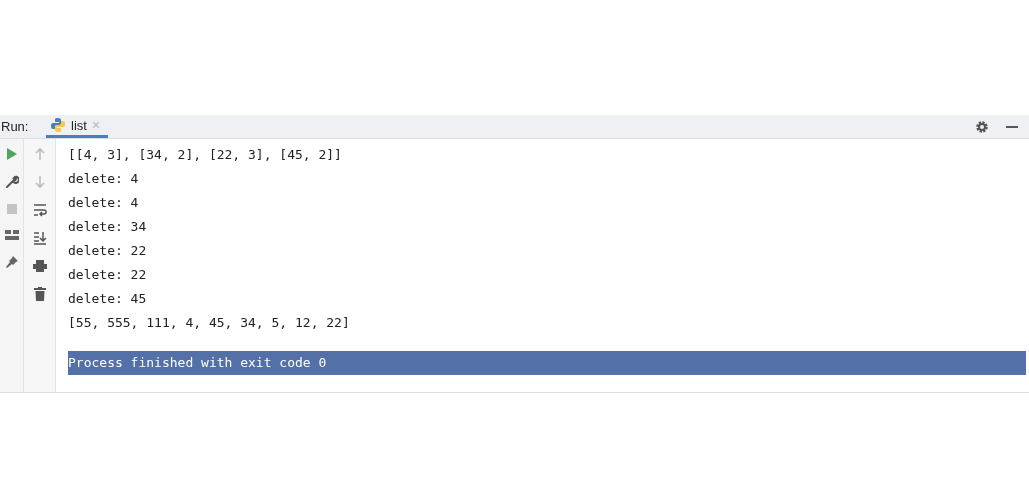 The image size is (1029, 490). What do you see at coordinates (547, 363) in the screenshot?
I see `exit-message: Process finished with exit code 0` at bounding box center [547, 363].